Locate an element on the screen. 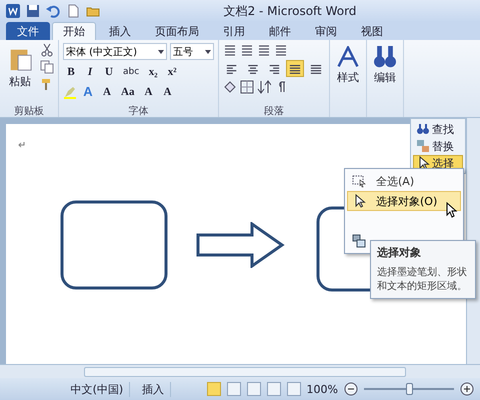 This screenshot has height=400, width=480. tooltip-text: 选择墨迹笔划、形状和文本的矩形区域。 is located at coordinates (422, 280).